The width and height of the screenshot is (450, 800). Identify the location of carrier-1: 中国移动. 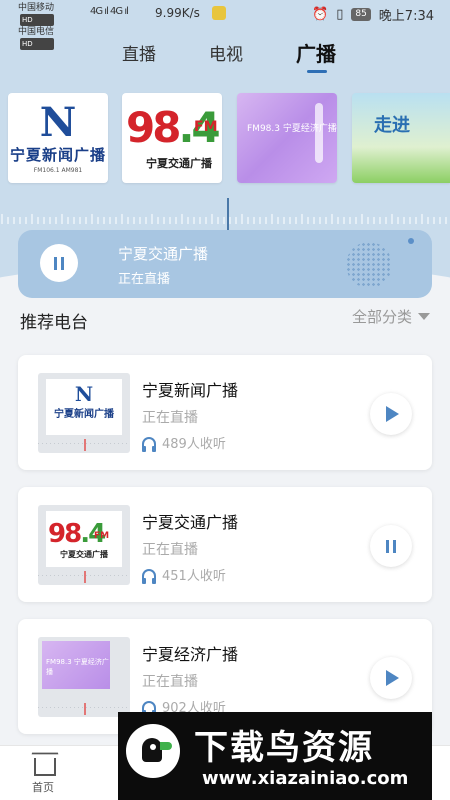
(36, 8).